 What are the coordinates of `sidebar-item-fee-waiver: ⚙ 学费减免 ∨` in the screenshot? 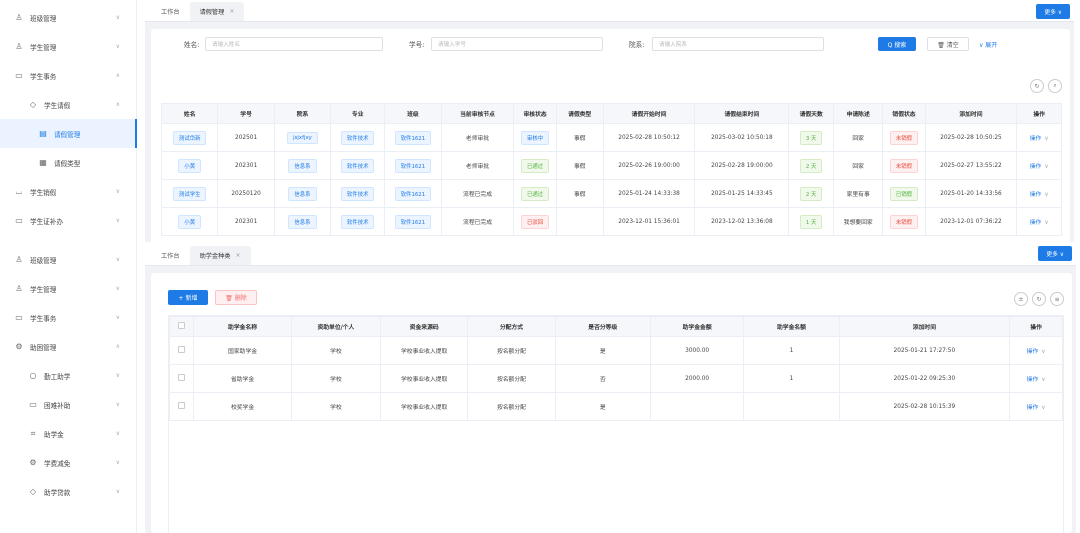 It's located at (68, 462).